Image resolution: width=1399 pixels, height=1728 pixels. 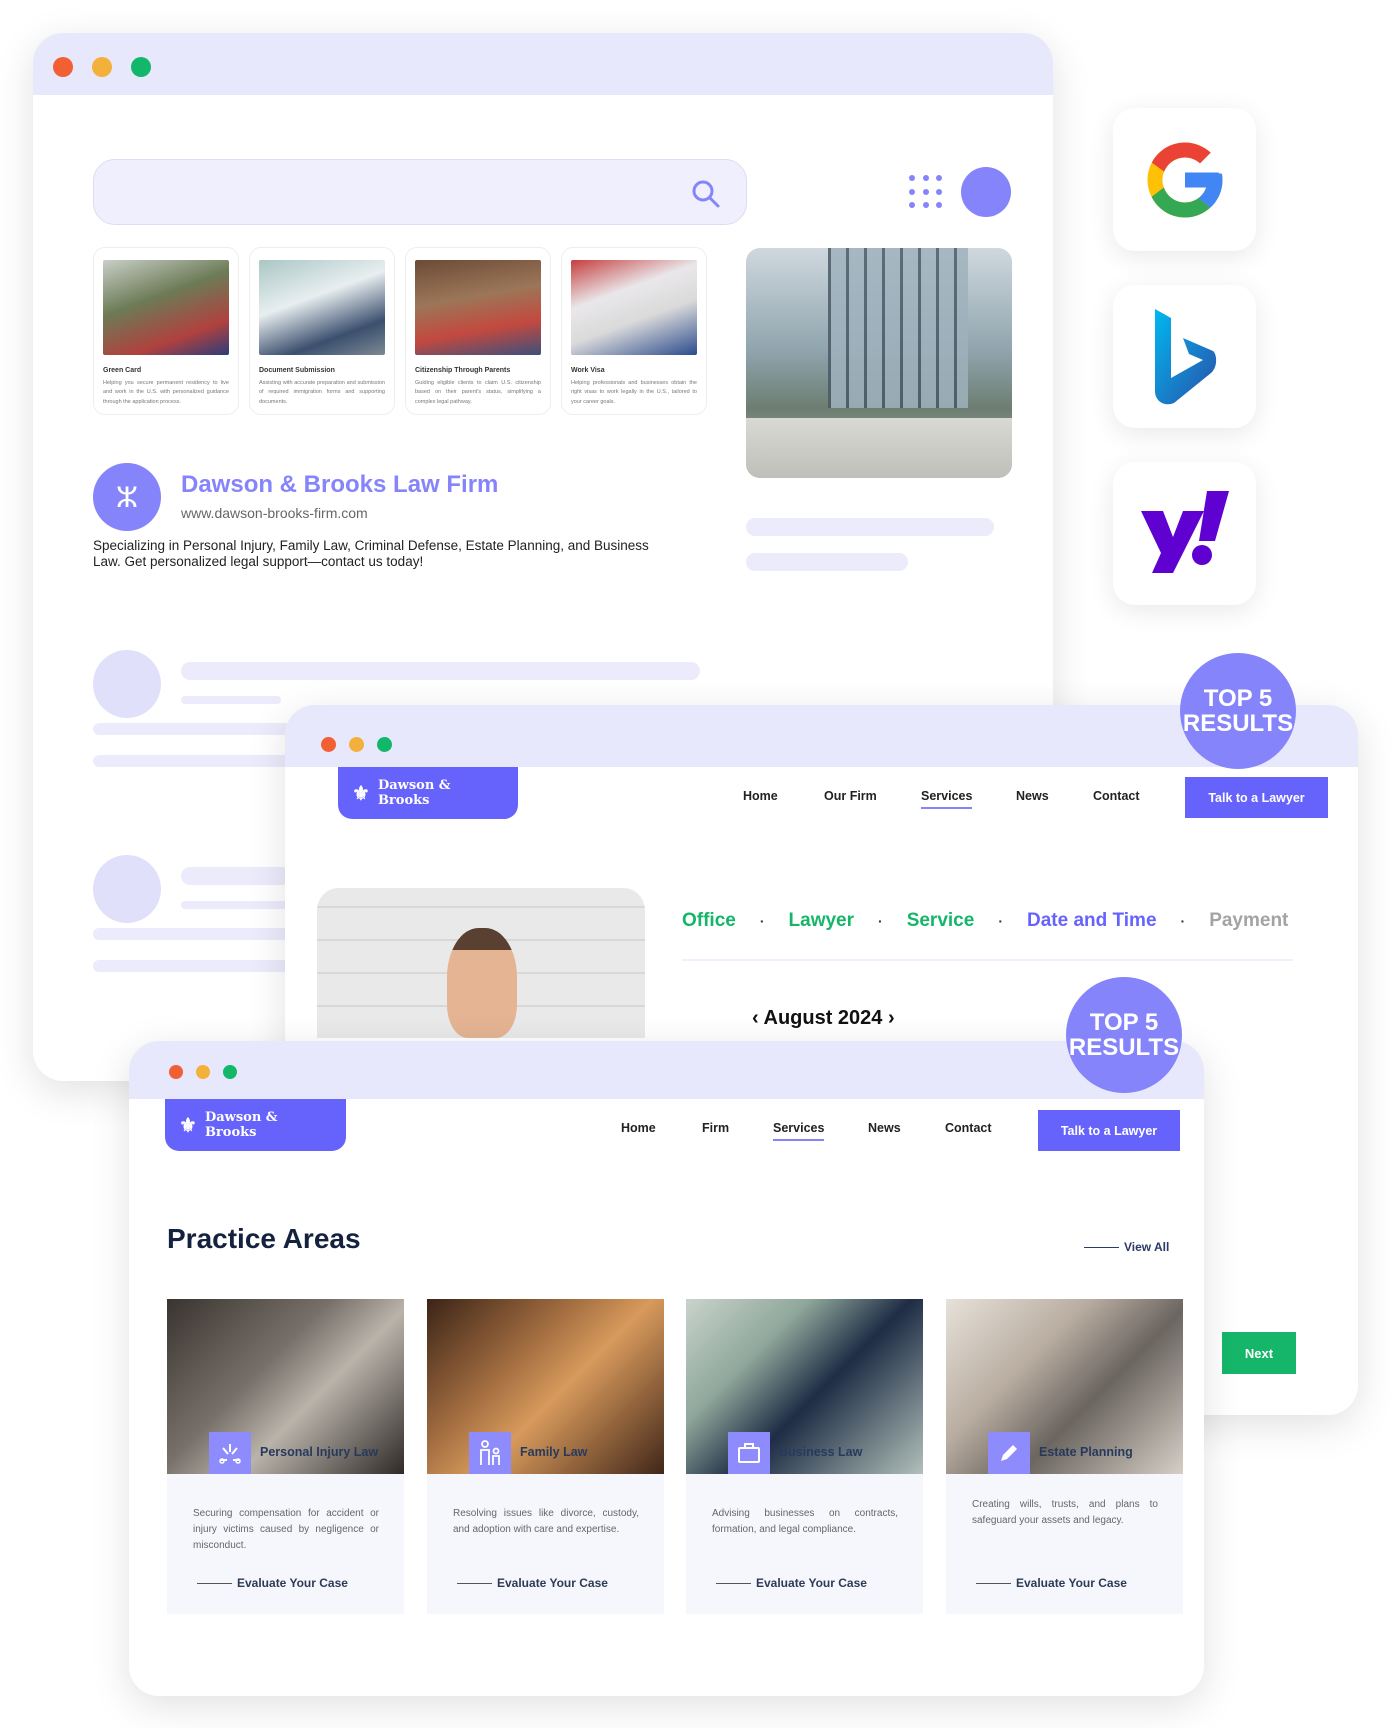 I want to click on bing-icon, so click(x=1185, y=356).